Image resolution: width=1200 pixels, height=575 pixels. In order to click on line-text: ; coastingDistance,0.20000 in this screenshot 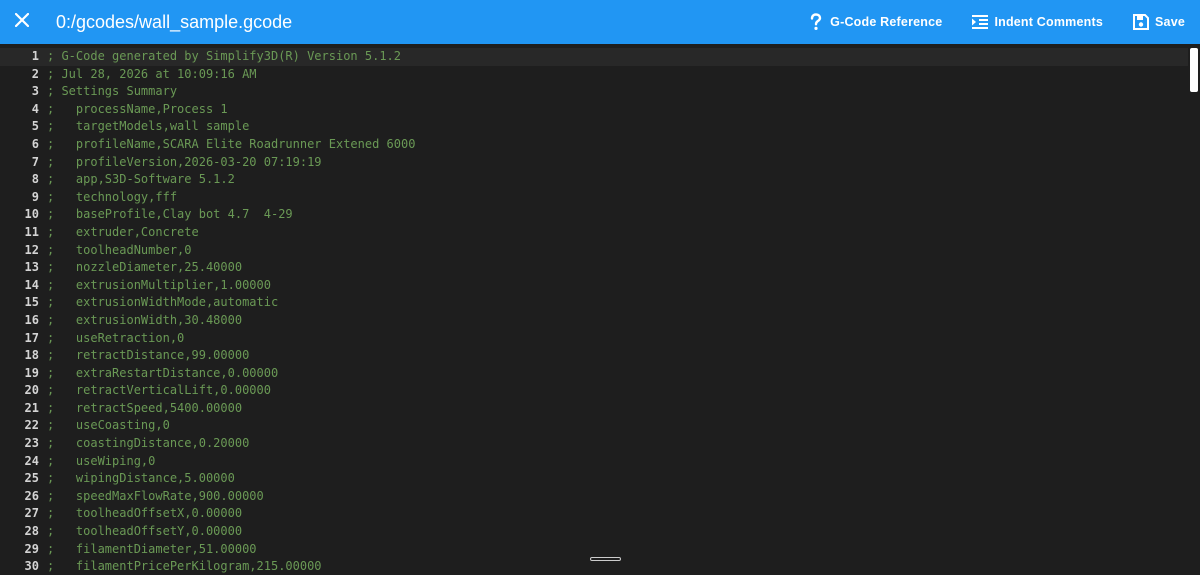, I will do `click(148, 443)`.